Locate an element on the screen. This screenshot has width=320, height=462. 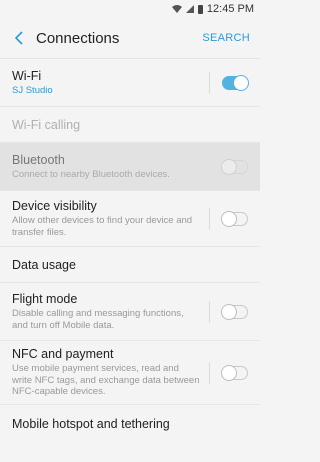
setting-subtitle: SJ Studio is located at coordinates (32, 90).